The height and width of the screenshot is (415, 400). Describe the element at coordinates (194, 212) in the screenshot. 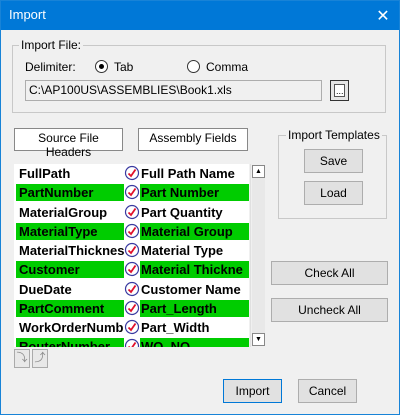

I see `assembly-field-cell: Part Quantity` at that location.